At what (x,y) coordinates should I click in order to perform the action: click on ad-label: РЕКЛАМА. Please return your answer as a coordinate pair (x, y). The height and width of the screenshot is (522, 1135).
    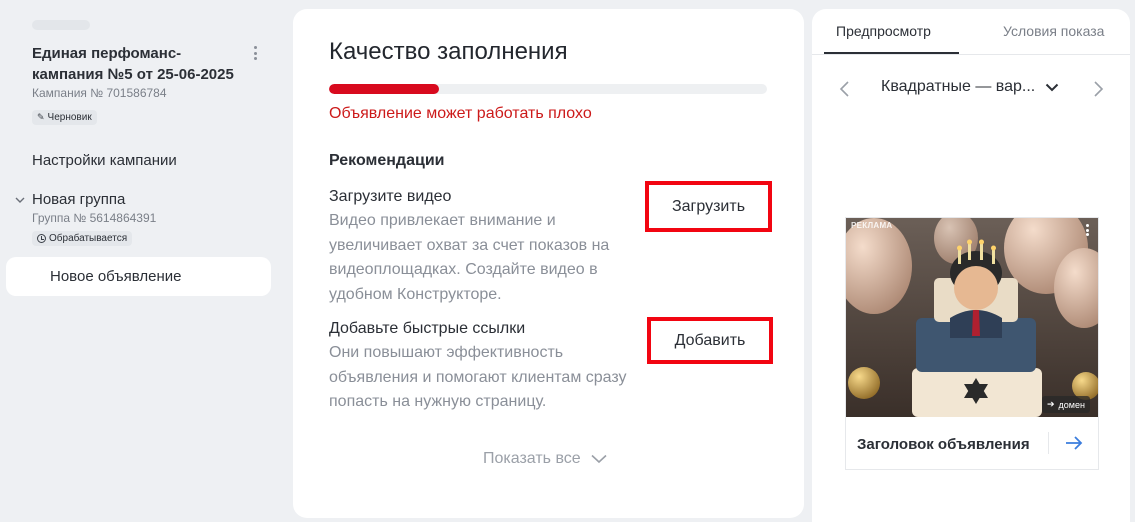
    Looking at the image, I should click on (872, 225).